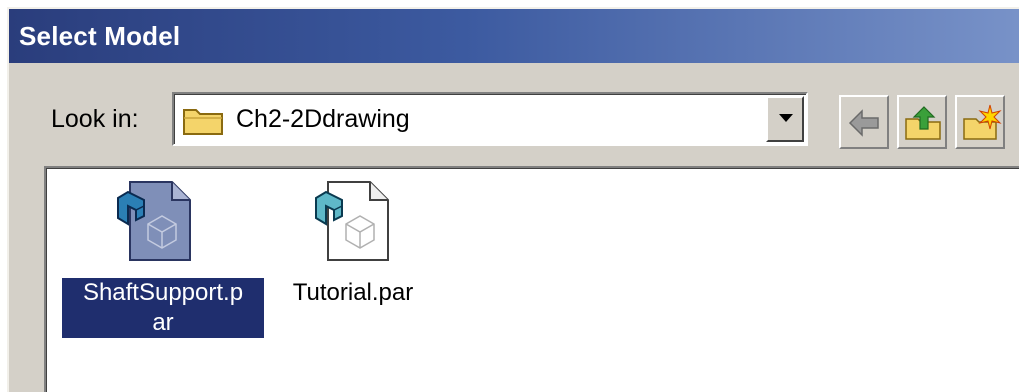 This screenshot has height=392, width=1019. I want to click on file-item: ShaftSupport.p ar, so click(161, 268).